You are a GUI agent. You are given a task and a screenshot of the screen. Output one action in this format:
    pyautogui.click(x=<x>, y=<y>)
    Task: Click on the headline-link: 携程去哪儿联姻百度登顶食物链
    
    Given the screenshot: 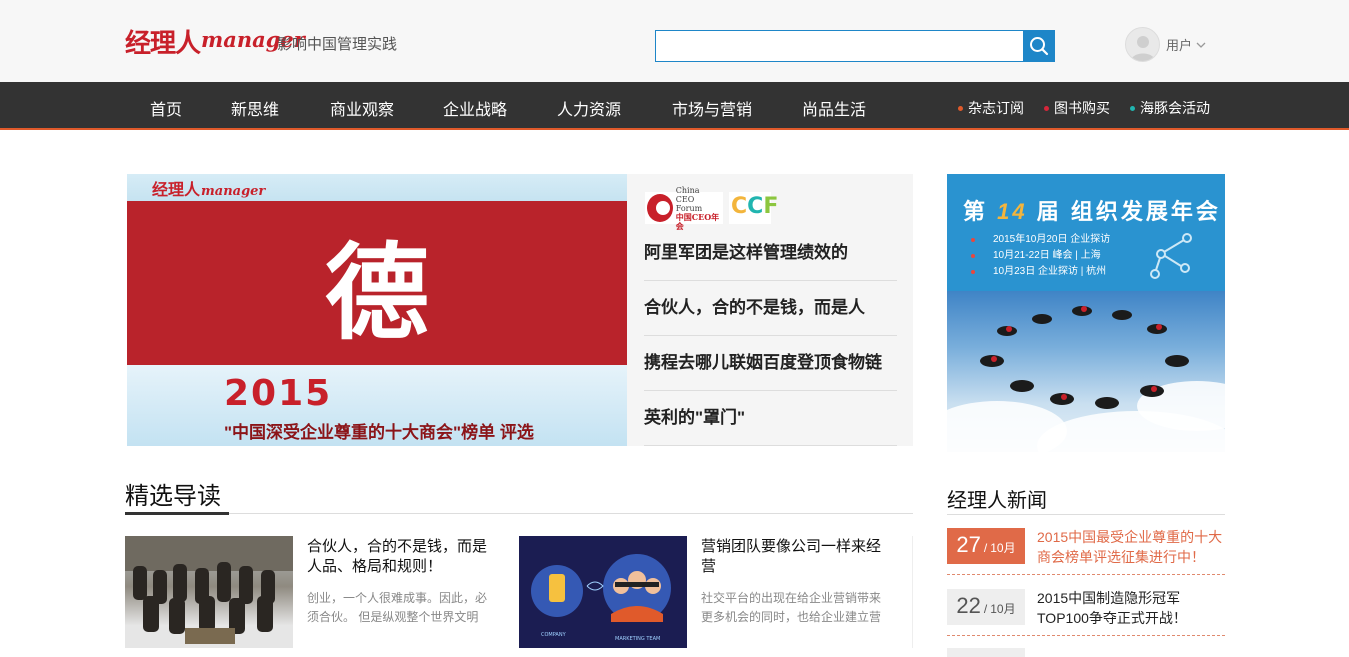 What is the action you would take?
    pyautogui.click(x=770, y=363)
    